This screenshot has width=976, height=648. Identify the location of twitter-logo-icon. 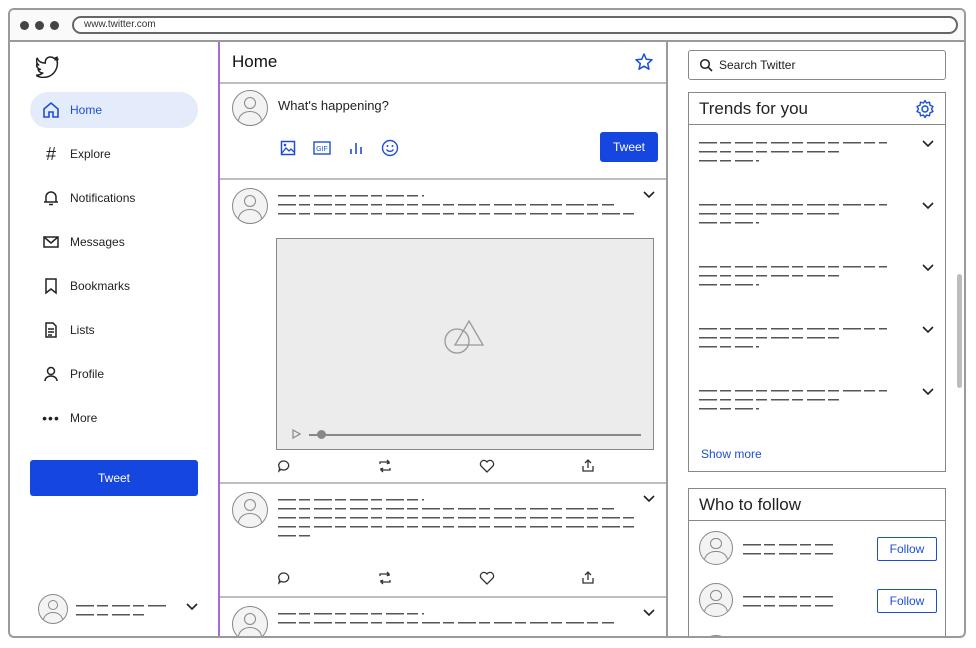
(48, 67).